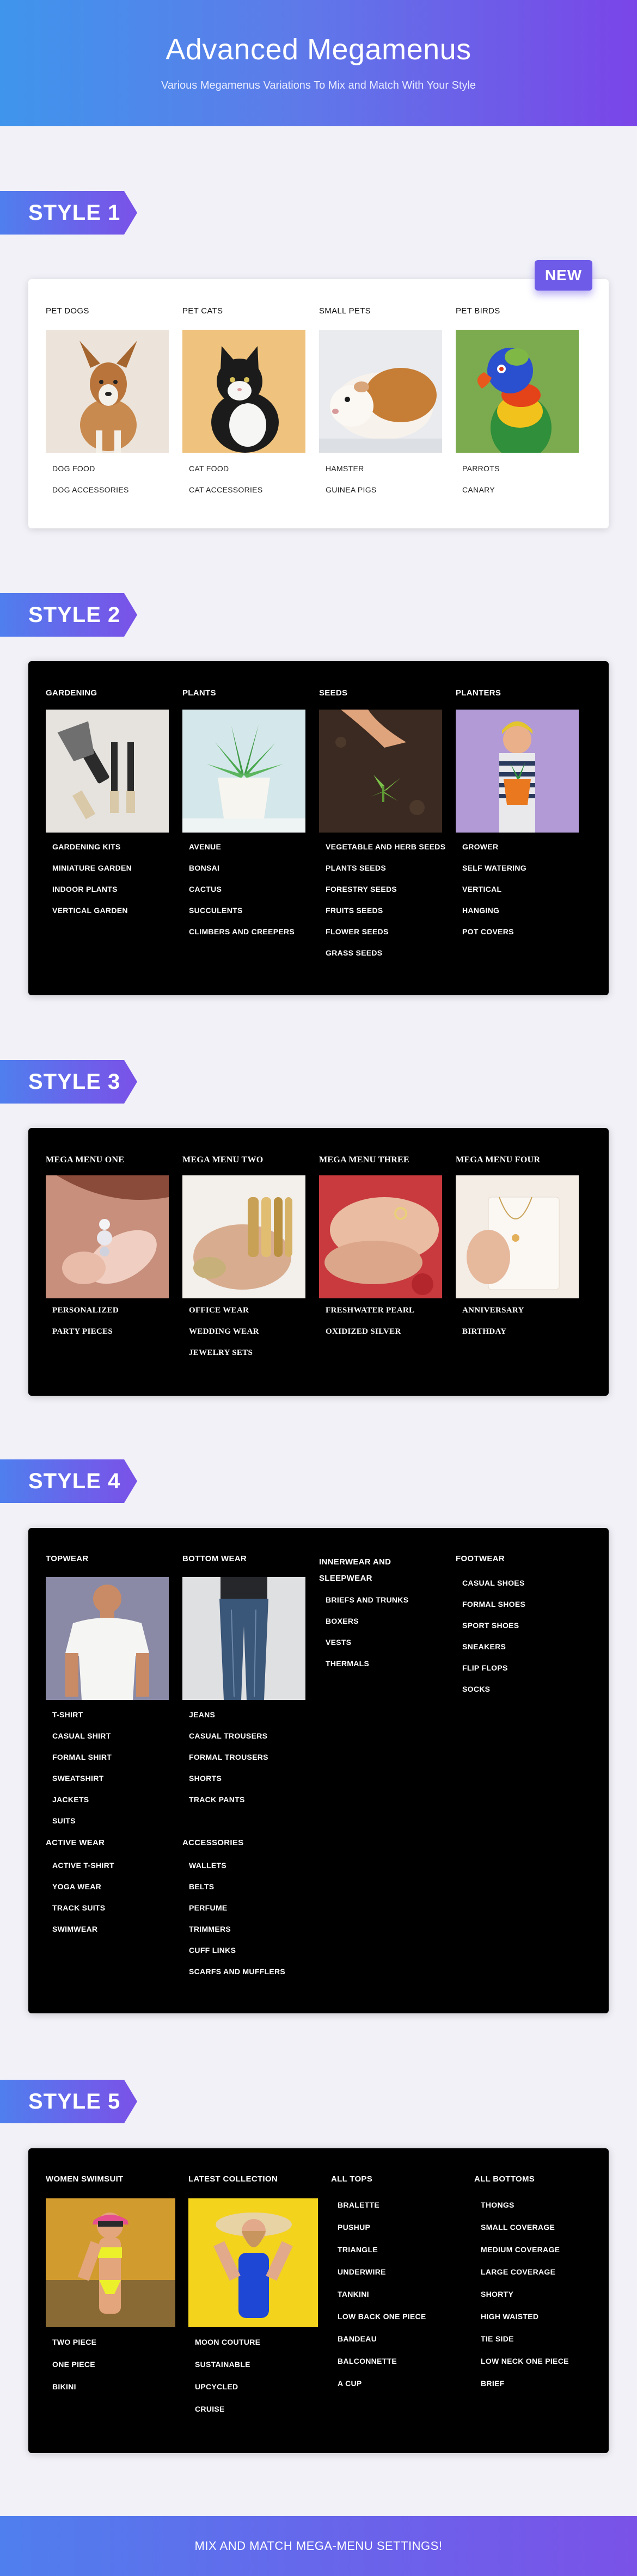  What do you see at coordinates (478, 311) in the screenshot?
I see `column-title: PET BIRDS` at bounding box center [478, 311].